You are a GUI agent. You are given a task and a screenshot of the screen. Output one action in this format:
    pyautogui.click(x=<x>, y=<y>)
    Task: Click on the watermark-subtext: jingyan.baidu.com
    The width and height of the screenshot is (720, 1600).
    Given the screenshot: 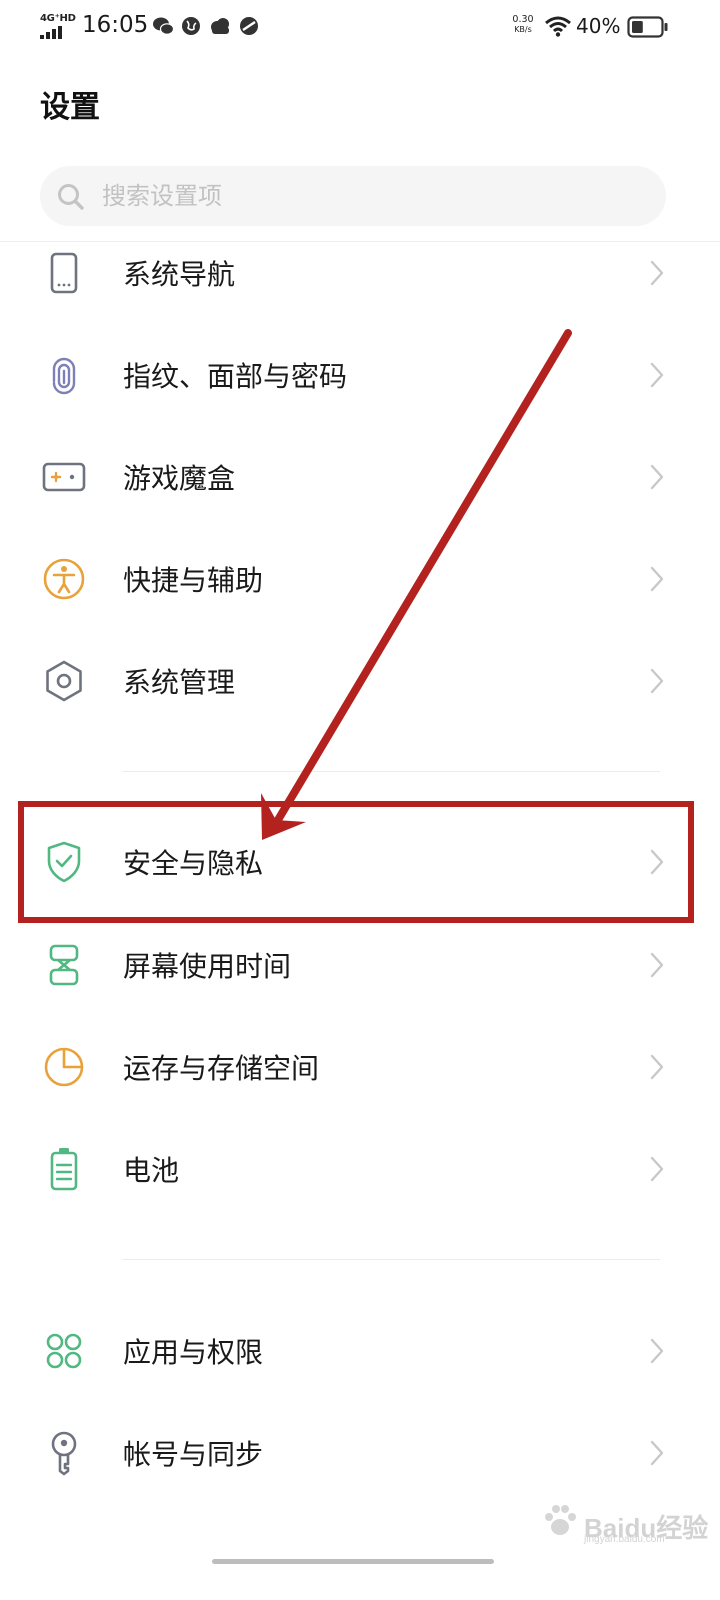 What is the action you would take?
    pyautogui.click(x=624, y=1539)
    